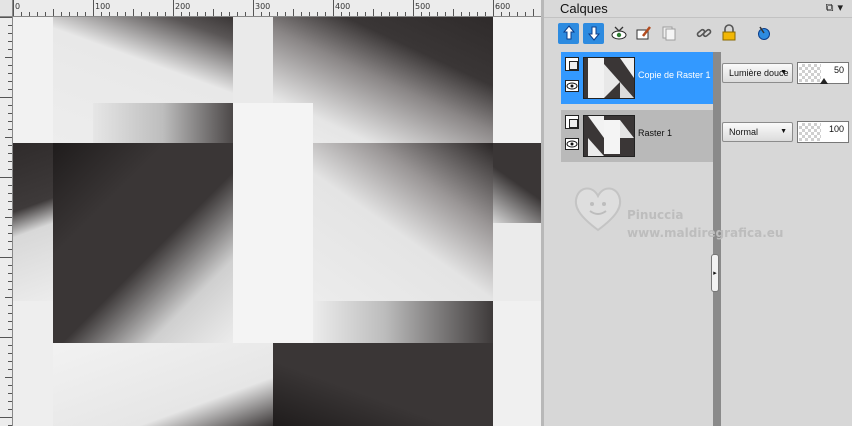 The height and width of the screenshot is (426, 852). Describe the element at coordinates (810, 132) in the screenshot. I see `opacity-checker` at that location.